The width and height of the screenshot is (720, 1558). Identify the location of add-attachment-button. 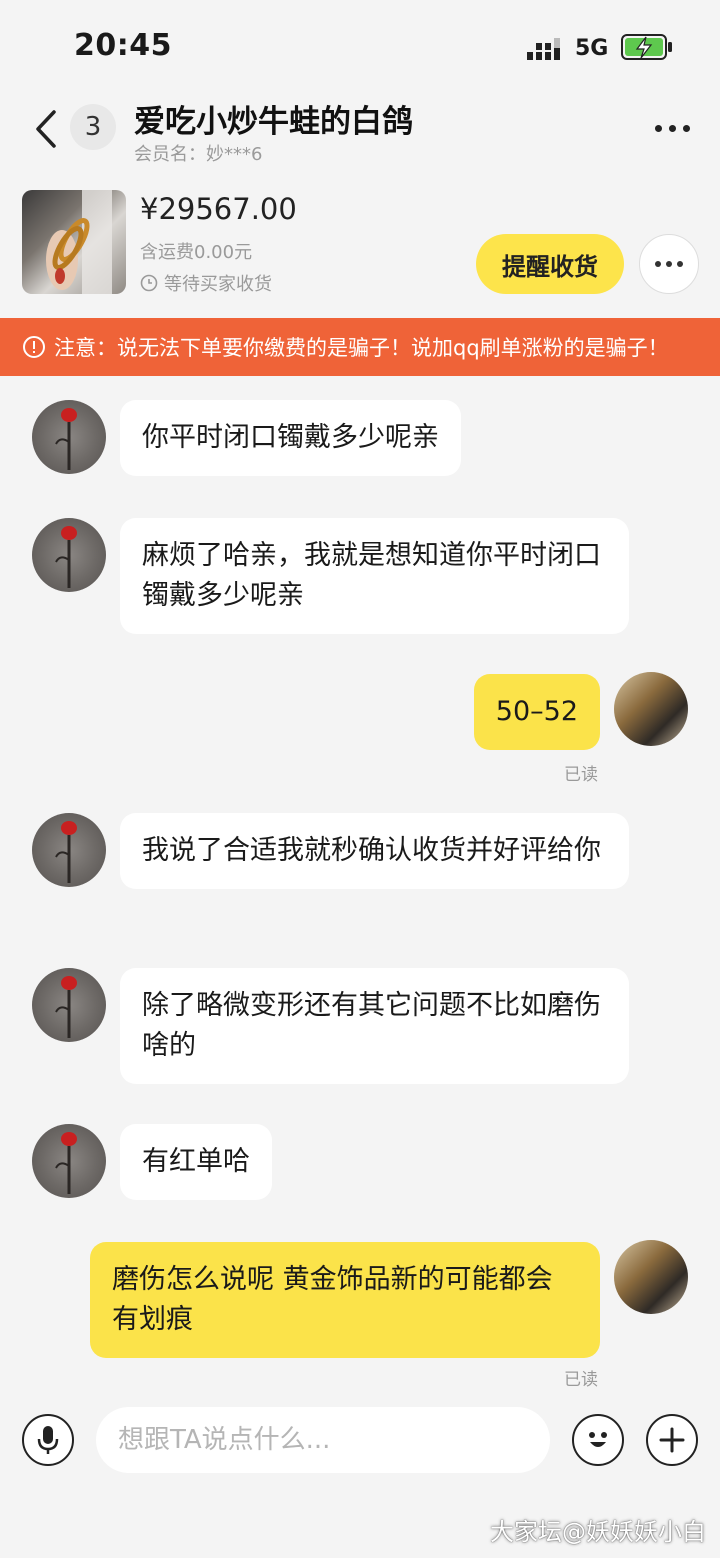
(672, 1440).